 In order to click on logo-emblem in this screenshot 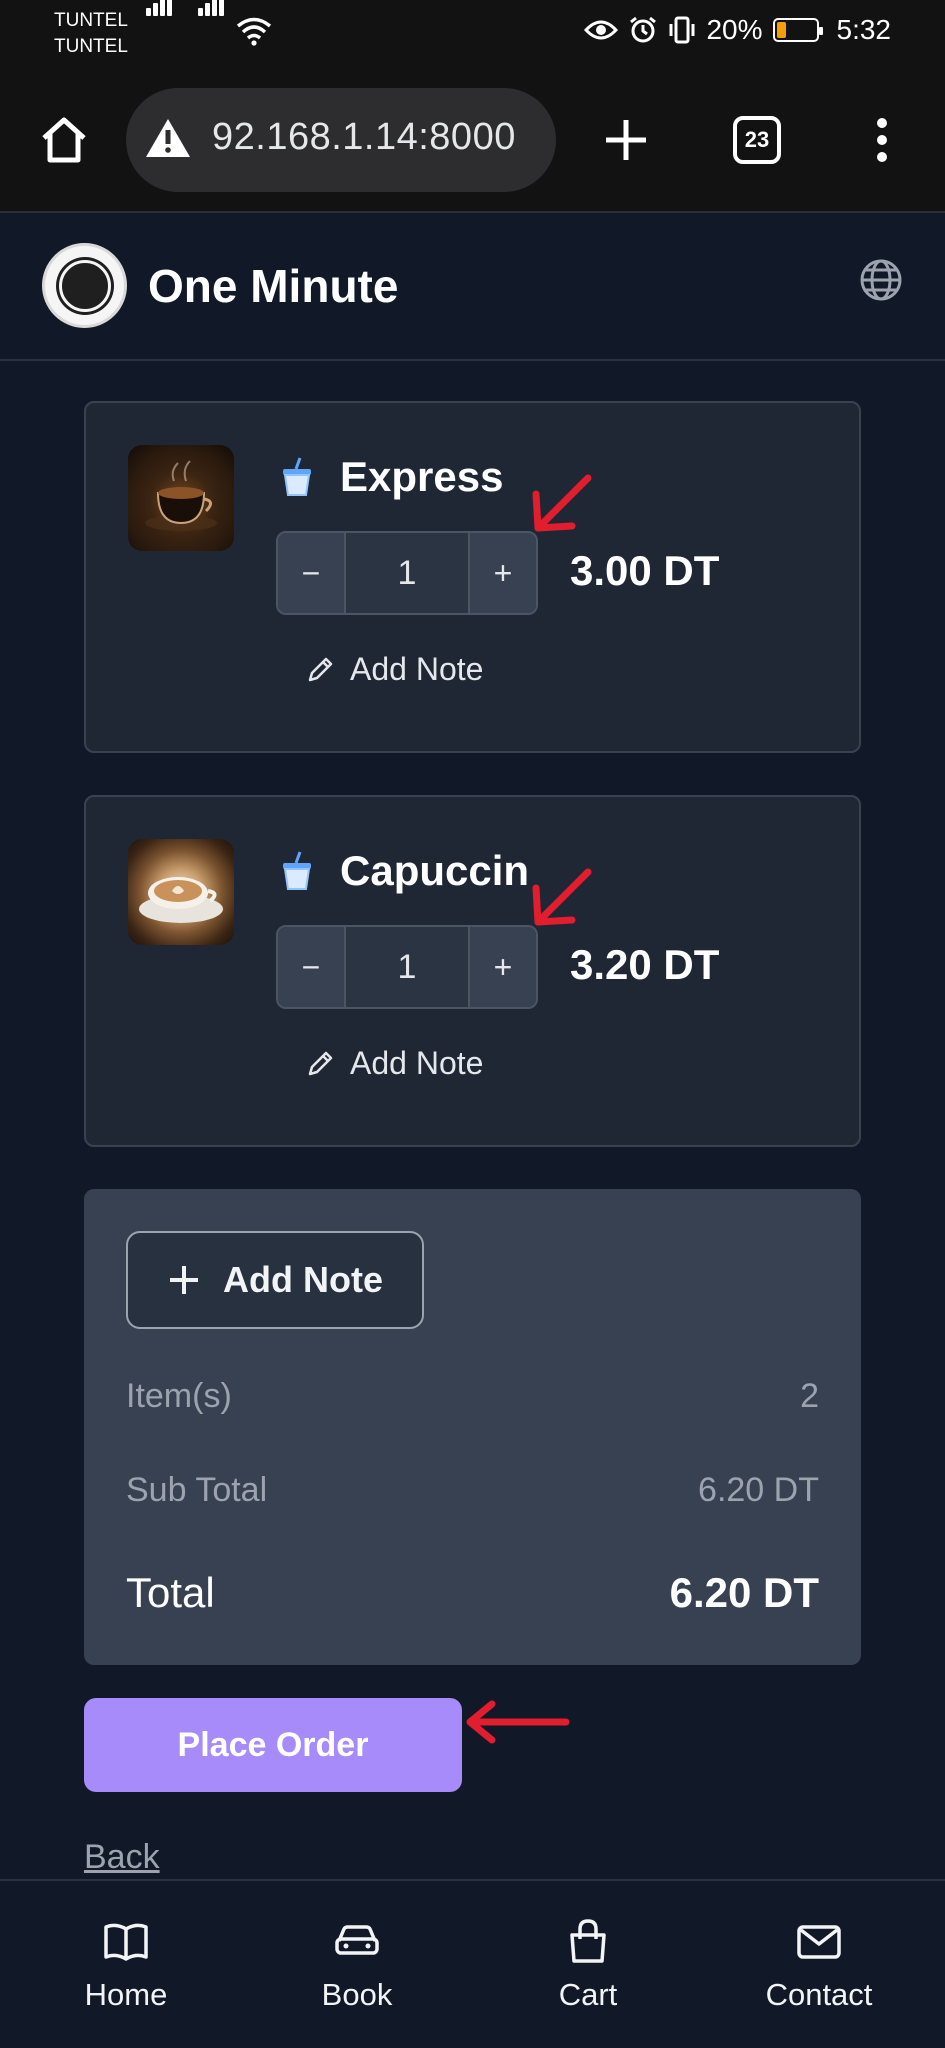, I will do `click(84, 285)`.